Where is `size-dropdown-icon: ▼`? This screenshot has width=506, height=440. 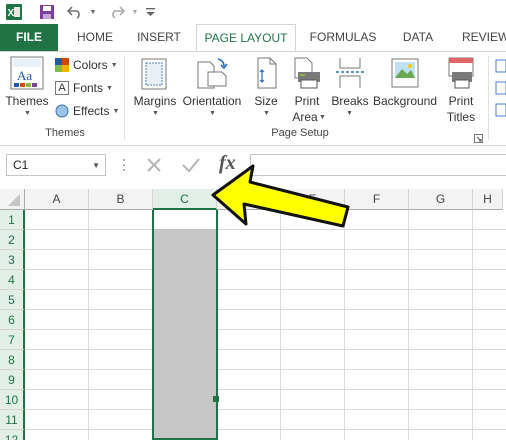
size-dropdown-icon: ▼ is located at coordinates (266, 113).